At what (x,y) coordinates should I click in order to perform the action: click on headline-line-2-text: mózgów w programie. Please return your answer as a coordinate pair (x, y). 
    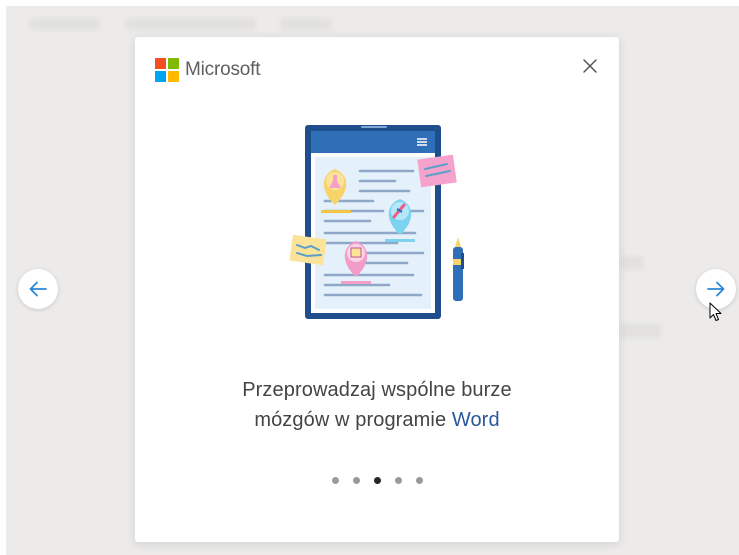
    Looking at the image, I should click on (353, 420).